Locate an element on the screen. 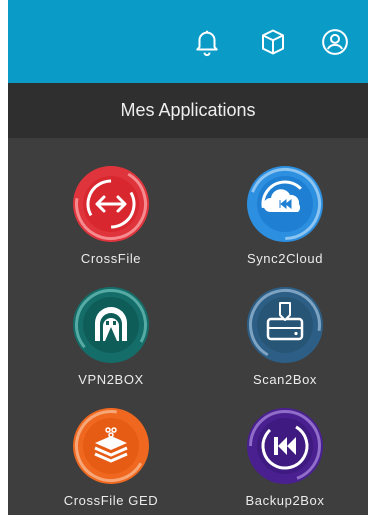  app-sync2cloud: Sync2Cloud is located at coordinates (285, 202).